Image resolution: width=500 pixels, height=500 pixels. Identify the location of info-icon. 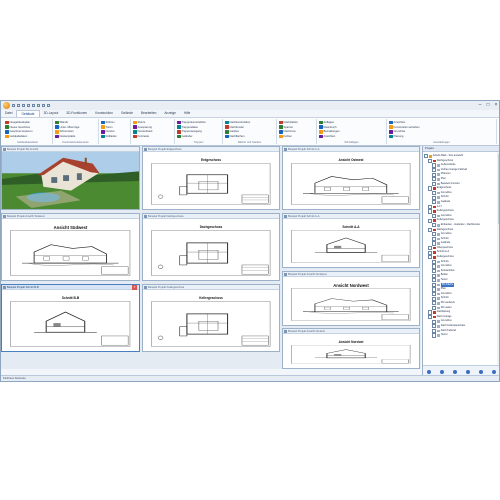
(493, 371).